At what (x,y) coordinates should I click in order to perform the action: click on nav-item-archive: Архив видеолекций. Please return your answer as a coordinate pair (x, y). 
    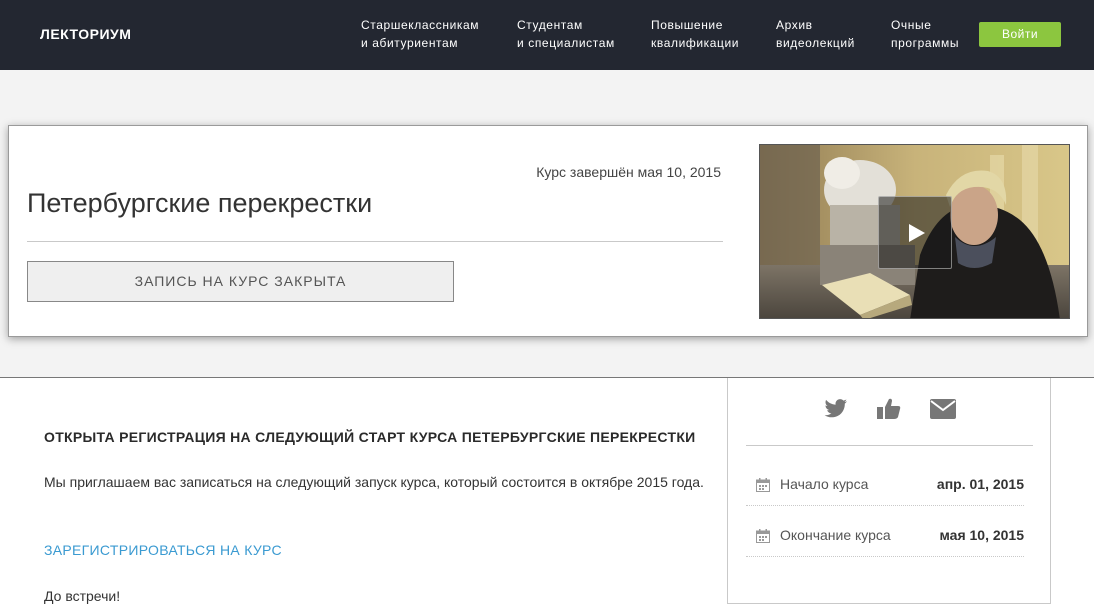
    Looking at the image, I should click on (815, 34).